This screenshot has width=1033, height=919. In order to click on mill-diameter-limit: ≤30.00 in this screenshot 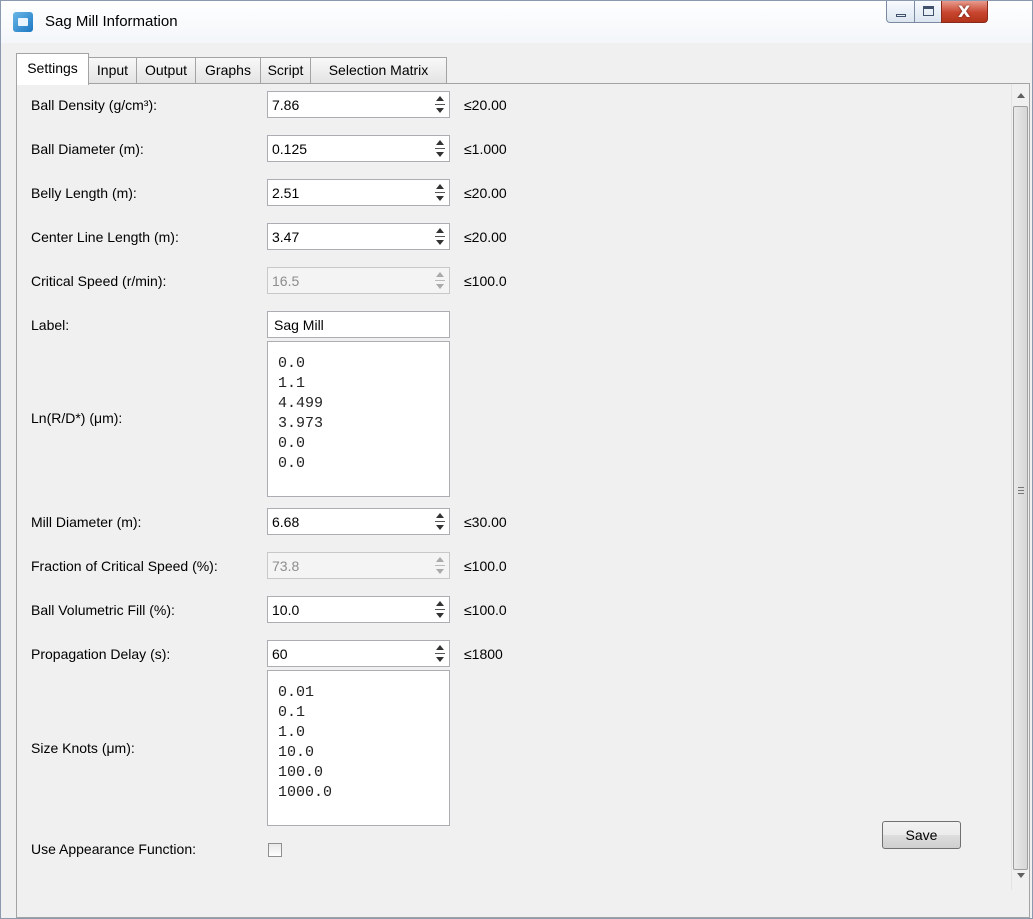, I will do `click(485, 522)`.